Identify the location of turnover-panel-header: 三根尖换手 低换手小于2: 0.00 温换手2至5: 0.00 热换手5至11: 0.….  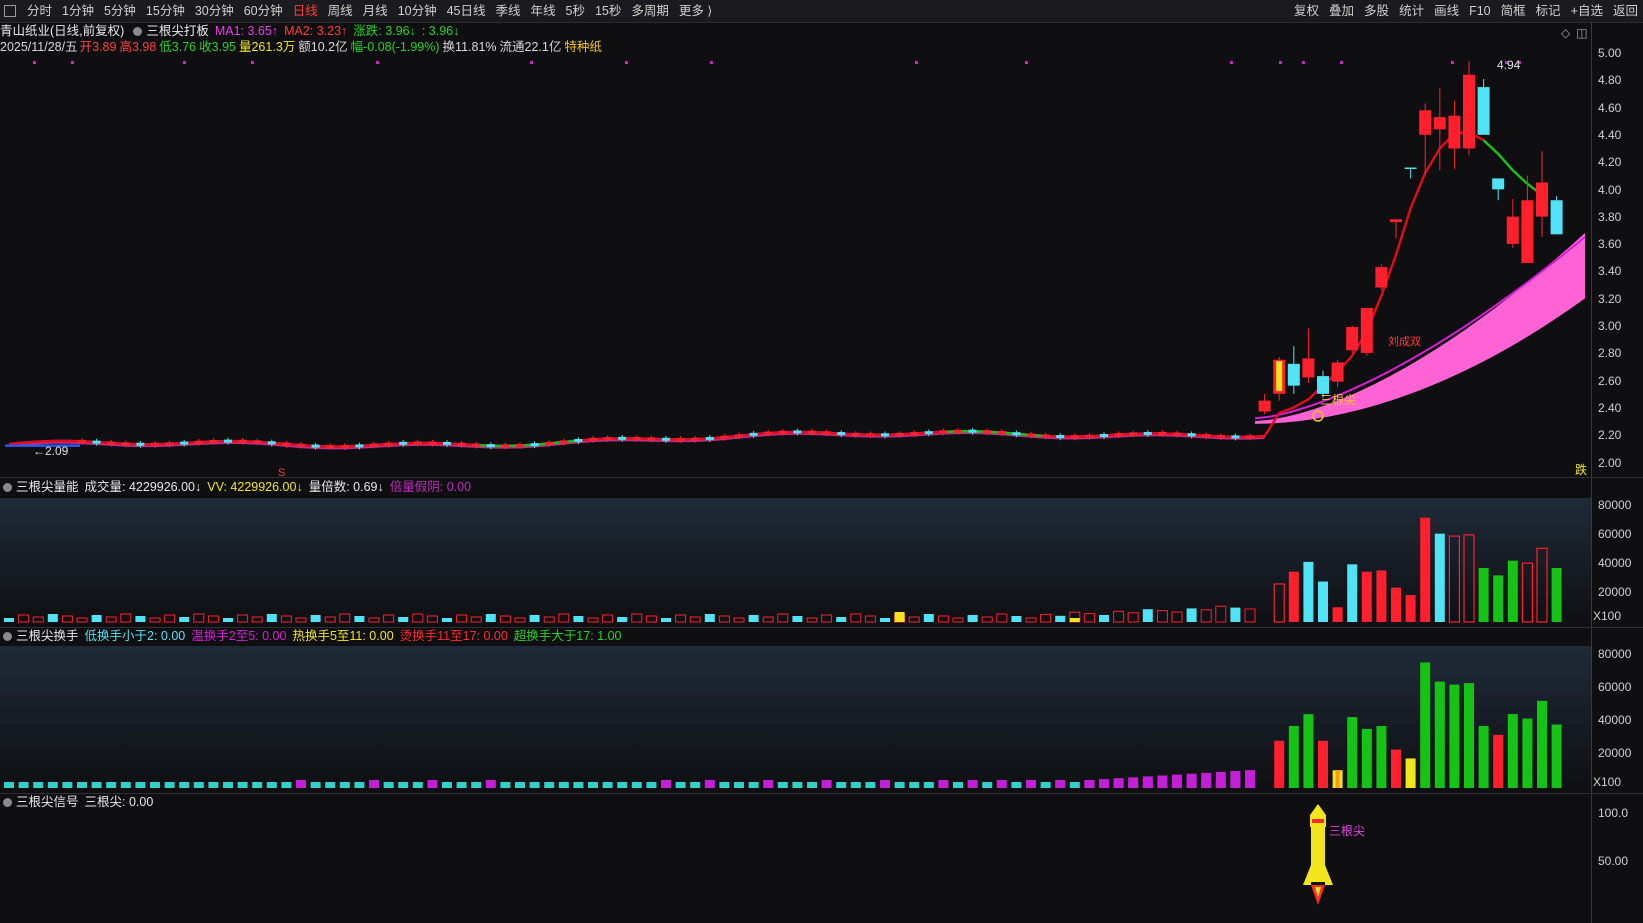
(313, 636).